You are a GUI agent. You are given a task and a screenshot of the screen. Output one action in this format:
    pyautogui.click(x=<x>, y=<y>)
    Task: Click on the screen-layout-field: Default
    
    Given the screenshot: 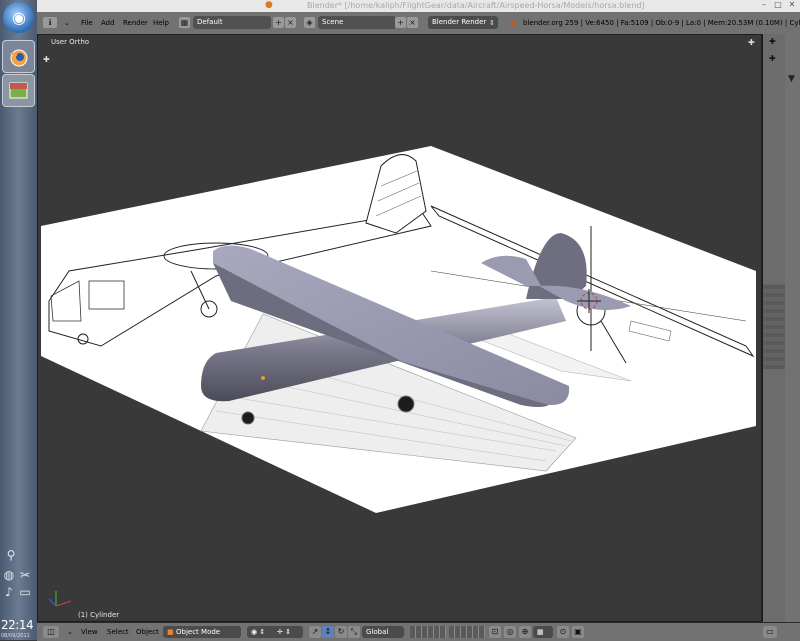 What is the action you would take?
    pyautogui.click(x=232, y=22)
    